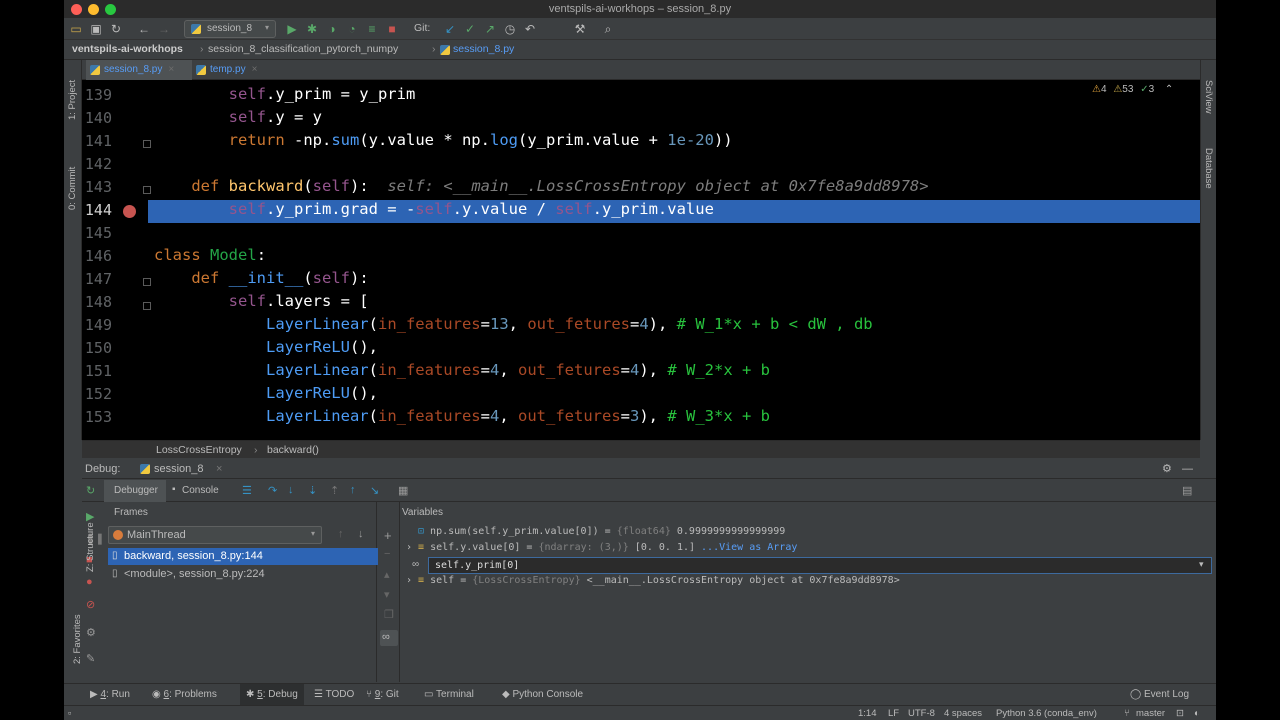 This screenshot has width=1280, height=720. I want to click on tab-python-console: ◆ Python Console, so click(542, 695).